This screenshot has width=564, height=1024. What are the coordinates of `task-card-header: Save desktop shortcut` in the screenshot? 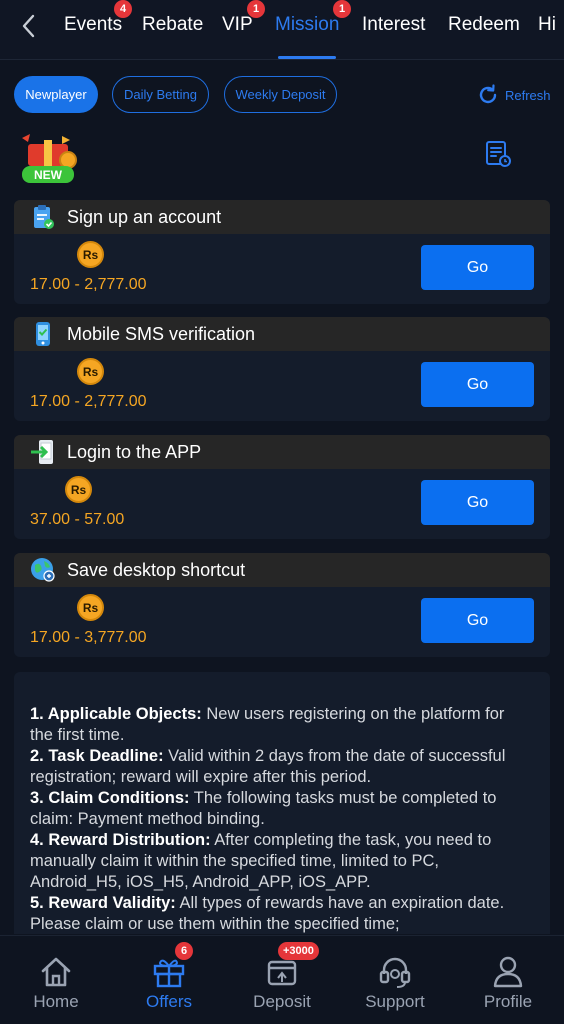 It's located at (282, 570).